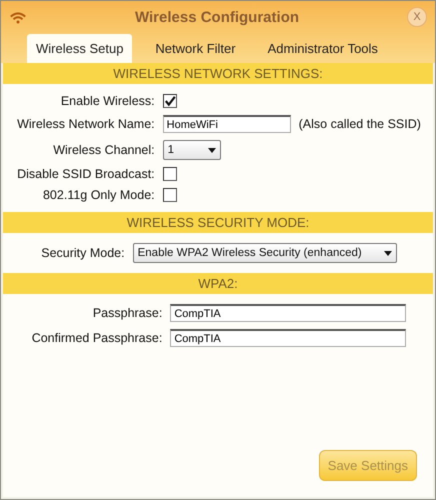  What do you see at coordinates (218, 283) in the screenshot?
I see `section-header: WPA2:` at bounding box center [218, 283].